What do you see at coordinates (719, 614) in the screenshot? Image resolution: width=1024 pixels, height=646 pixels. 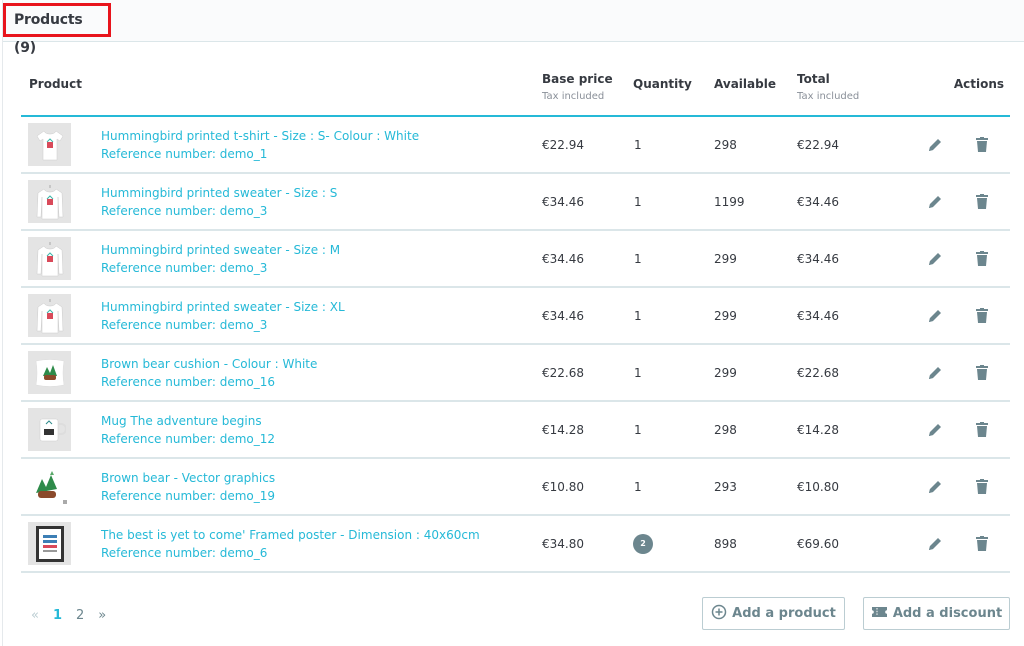 I see `plus-circle-icon` at bounding box center [719, 614].